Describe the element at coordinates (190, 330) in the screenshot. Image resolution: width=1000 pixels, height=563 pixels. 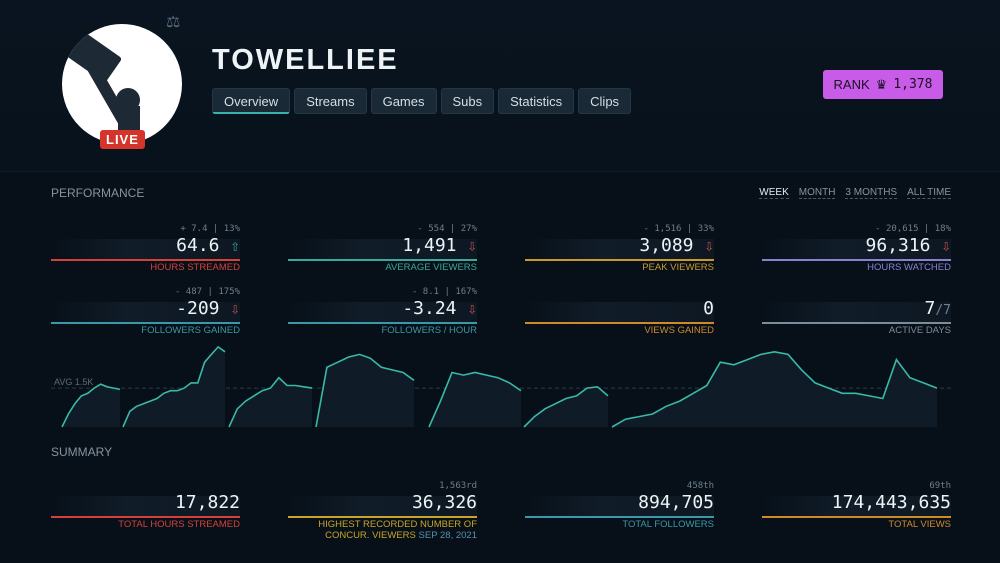
I see `stat-label: FOLLOWERS GAINED` at that location.